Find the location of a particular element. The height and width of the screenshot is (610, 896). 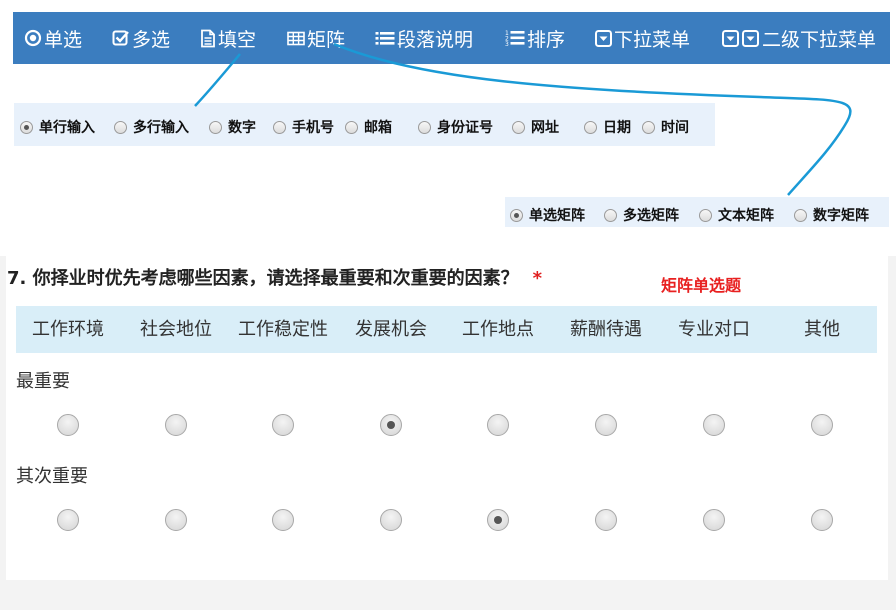

fill-type-option-label: 多行输入 is located at coordinates (161, 128).